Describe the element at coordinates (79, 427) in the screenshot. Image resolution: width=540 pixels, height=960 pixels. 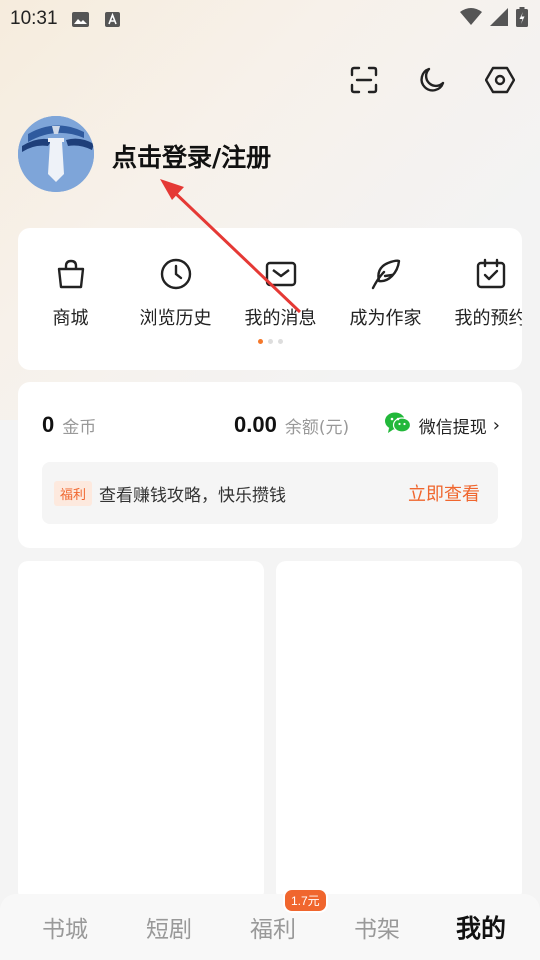
I see `coins-unit: 金币` at that location.